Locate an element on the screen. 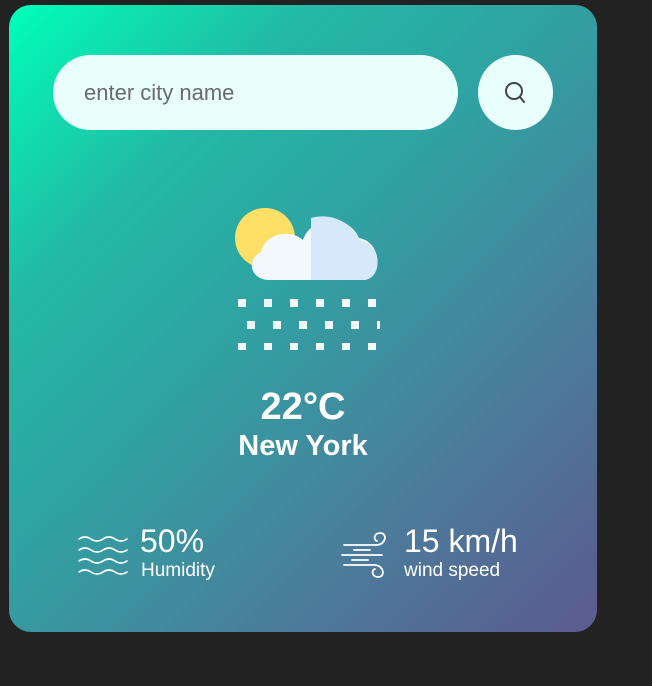 Image resolution: width=652 pixels, height=686 pixels. search-input is located at coordinates (255, 92).